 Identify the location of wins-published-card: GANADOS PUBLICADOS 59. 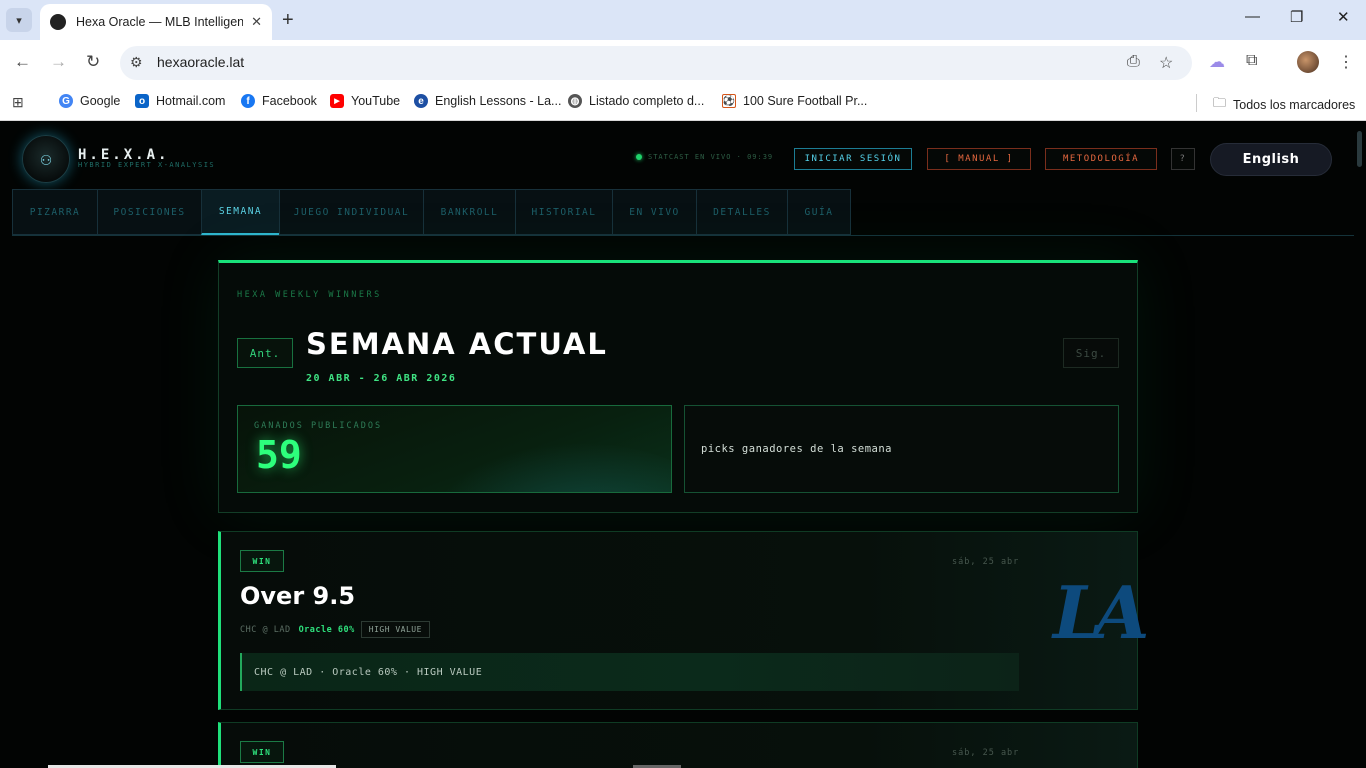
(454, 449).